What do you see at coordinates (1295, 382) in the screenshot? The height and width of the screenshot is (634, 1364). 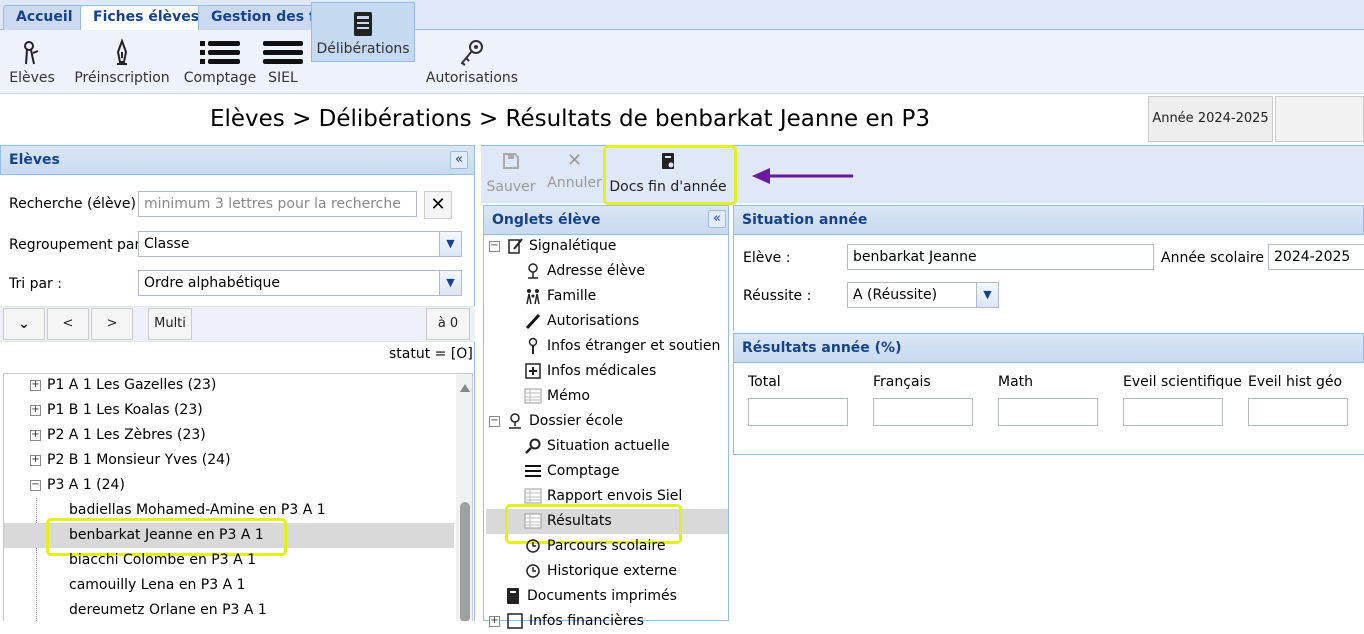 I see `col-label-eveil-hist-geo: Eveil hist géo` at bounding box center [1295, 382].